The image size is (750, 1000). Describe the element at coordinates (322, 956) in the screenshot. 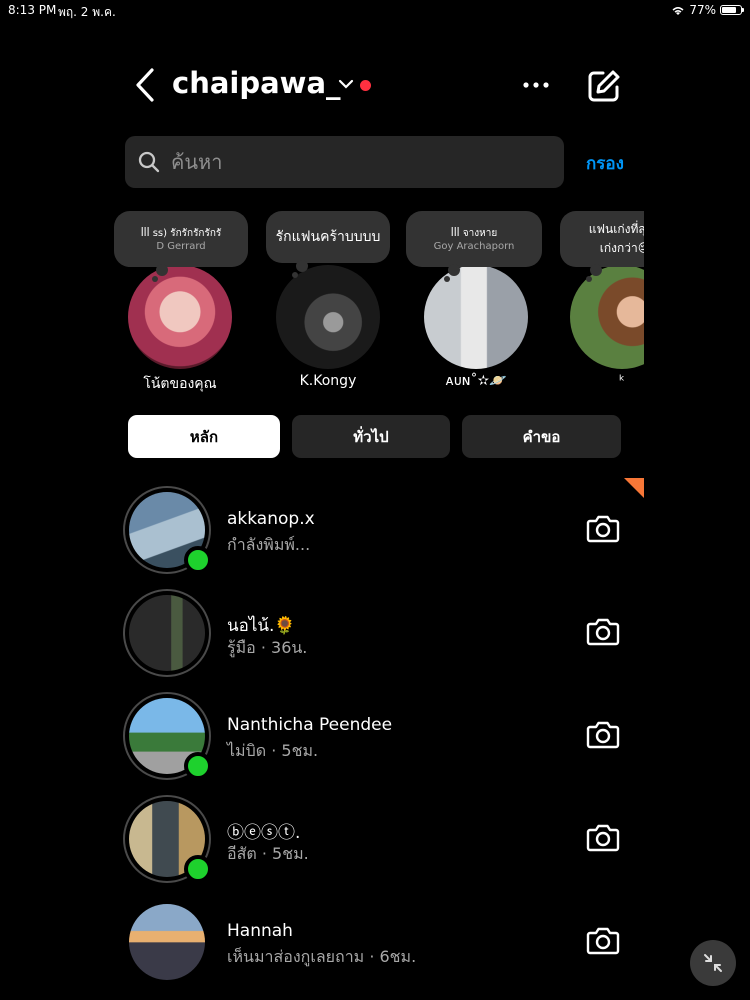

I see `conversation-preview: เห็นมาส่องกูเลยถาม · 6ชม.` at that location.